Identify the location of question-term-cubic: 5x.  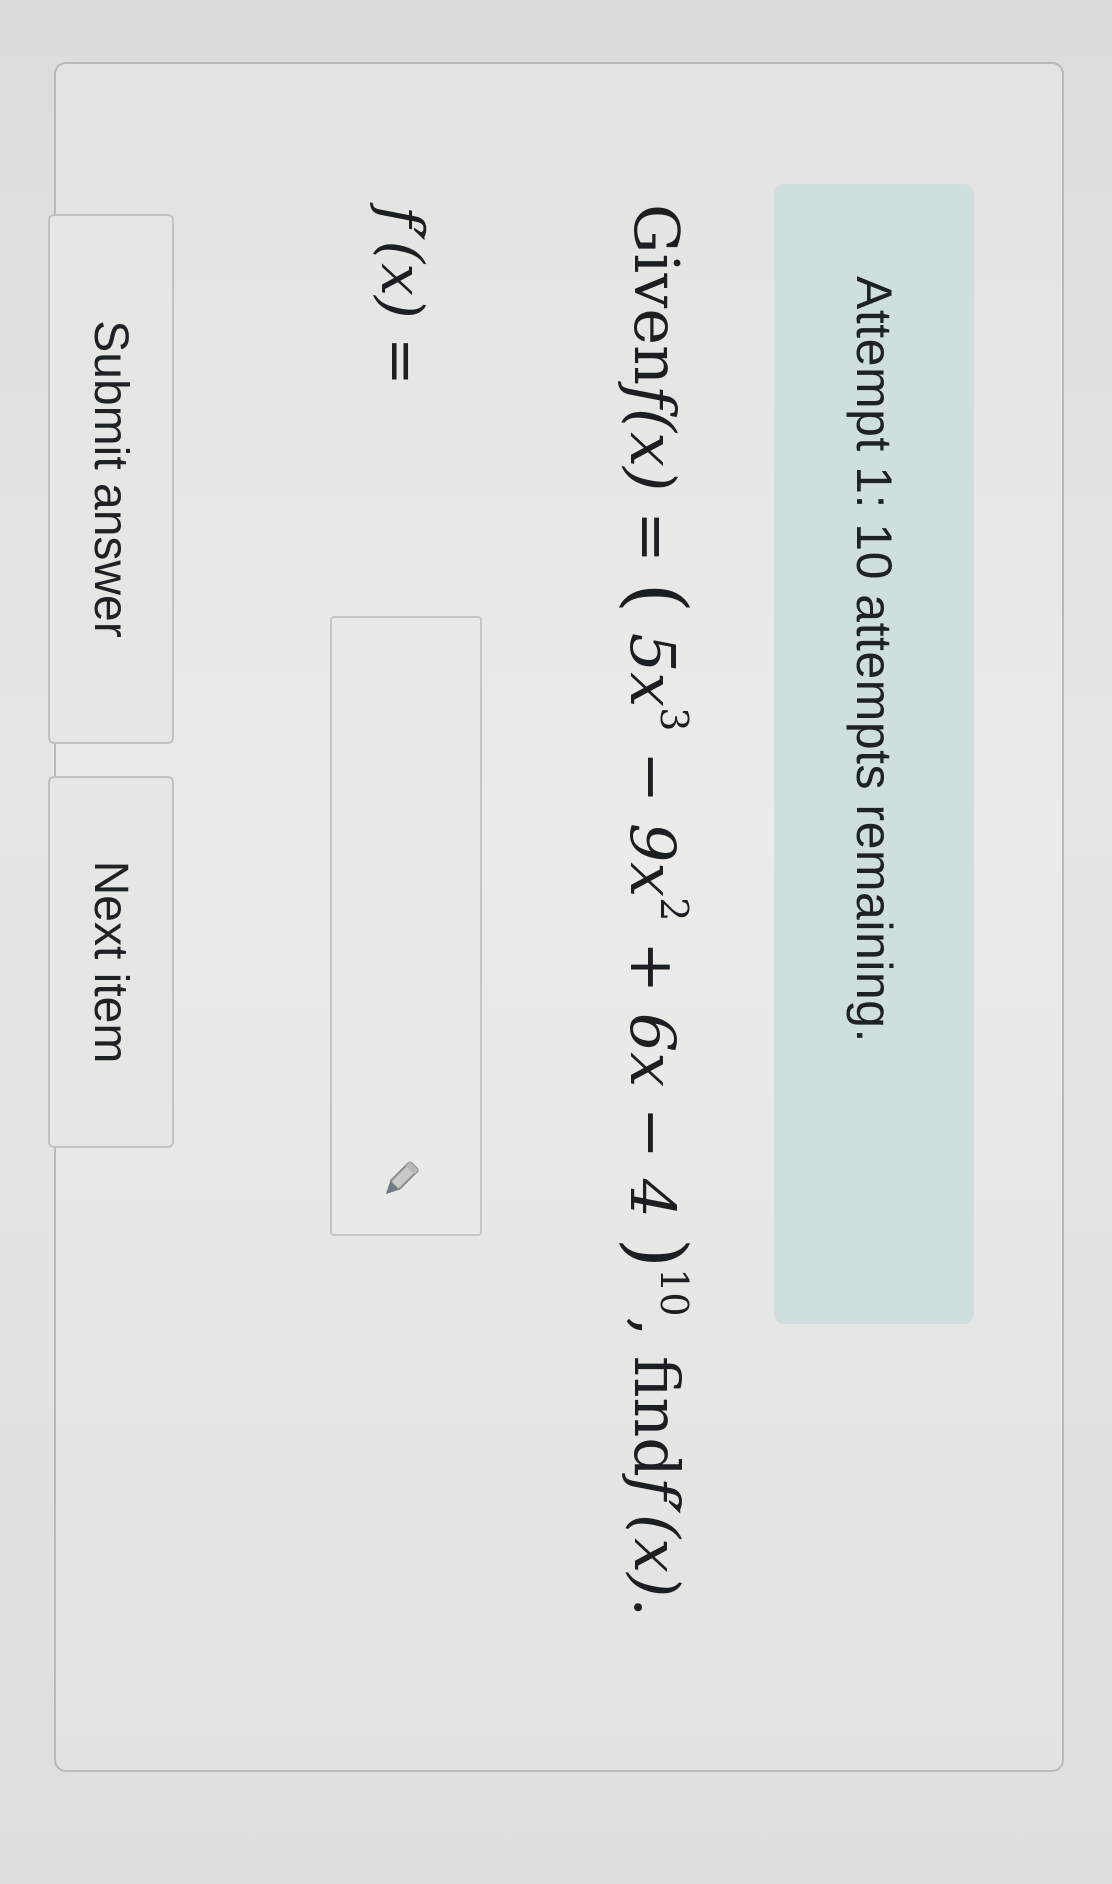
(652, 670).